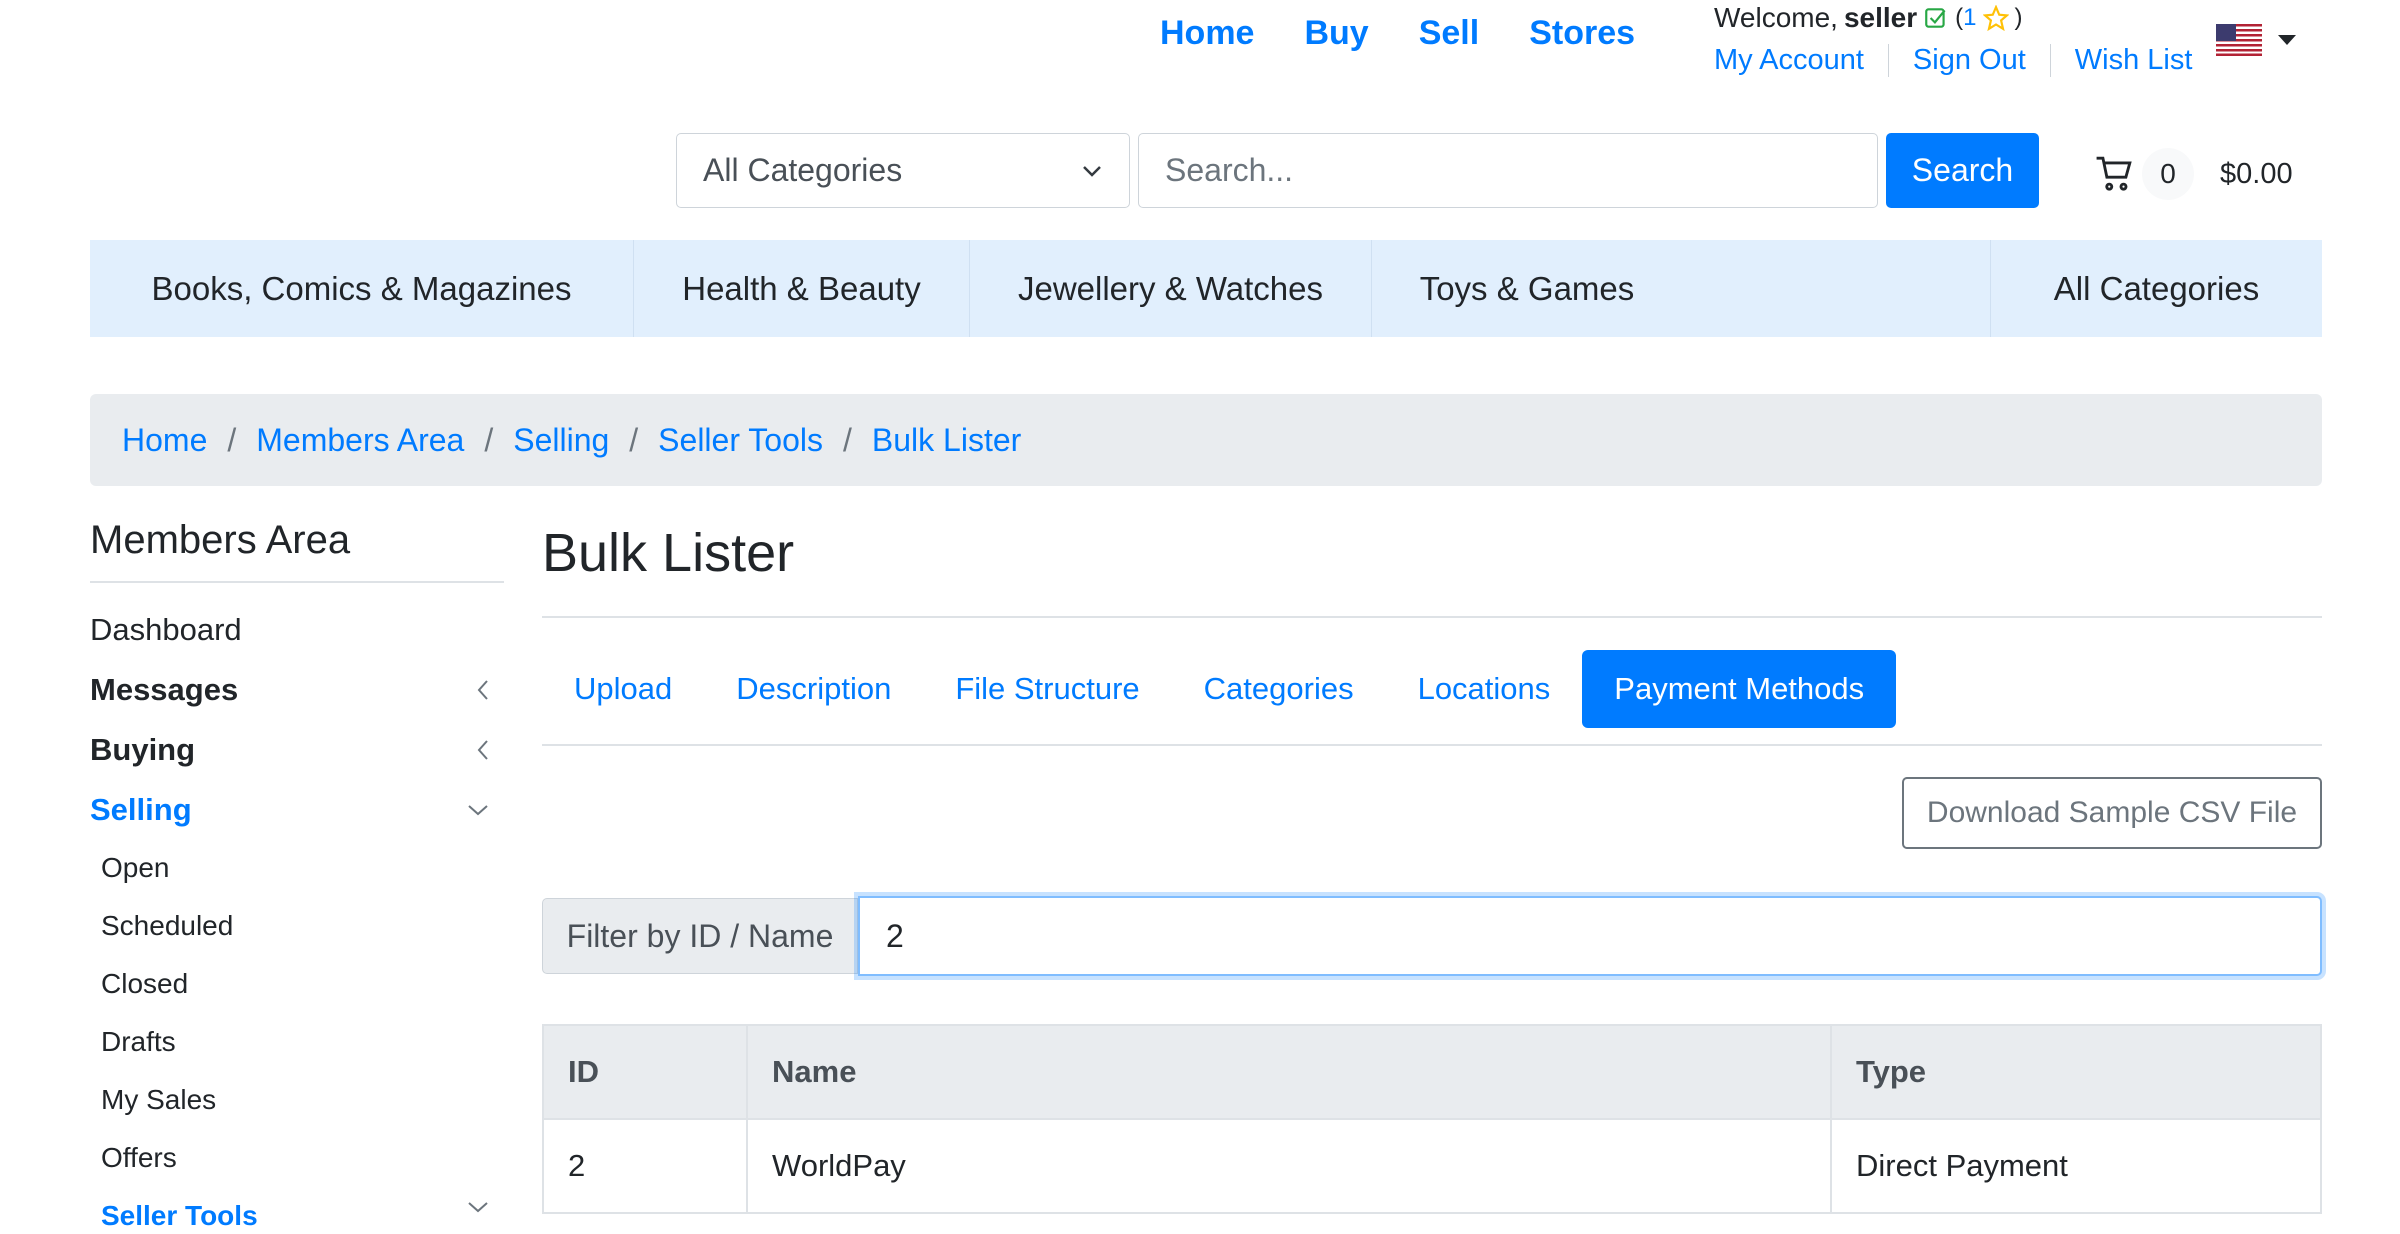  What do you see at coordinates (1207, 33) in the screenshot?
I see `nav-home-link: Home` at bounding box center [1207, 33].